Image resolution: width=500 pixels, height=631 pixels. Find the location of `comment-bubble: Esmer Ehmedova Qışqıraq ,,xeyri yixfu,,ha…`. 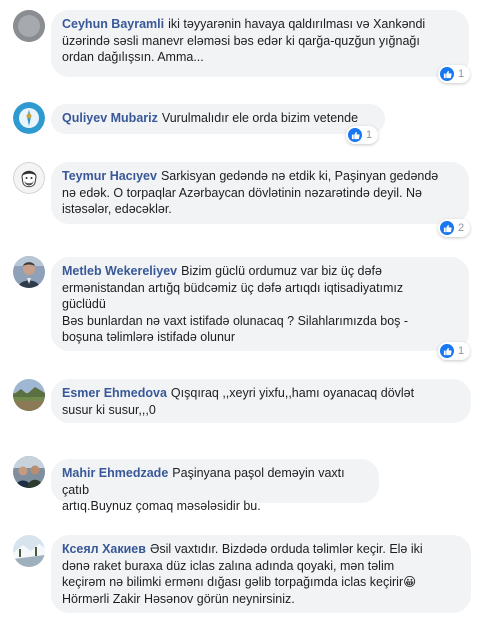

comment-bubble: Esmer Ehmedova Qışqıraq ,,xeyri yixfu,,ha… is located at coordinates (261, 401).